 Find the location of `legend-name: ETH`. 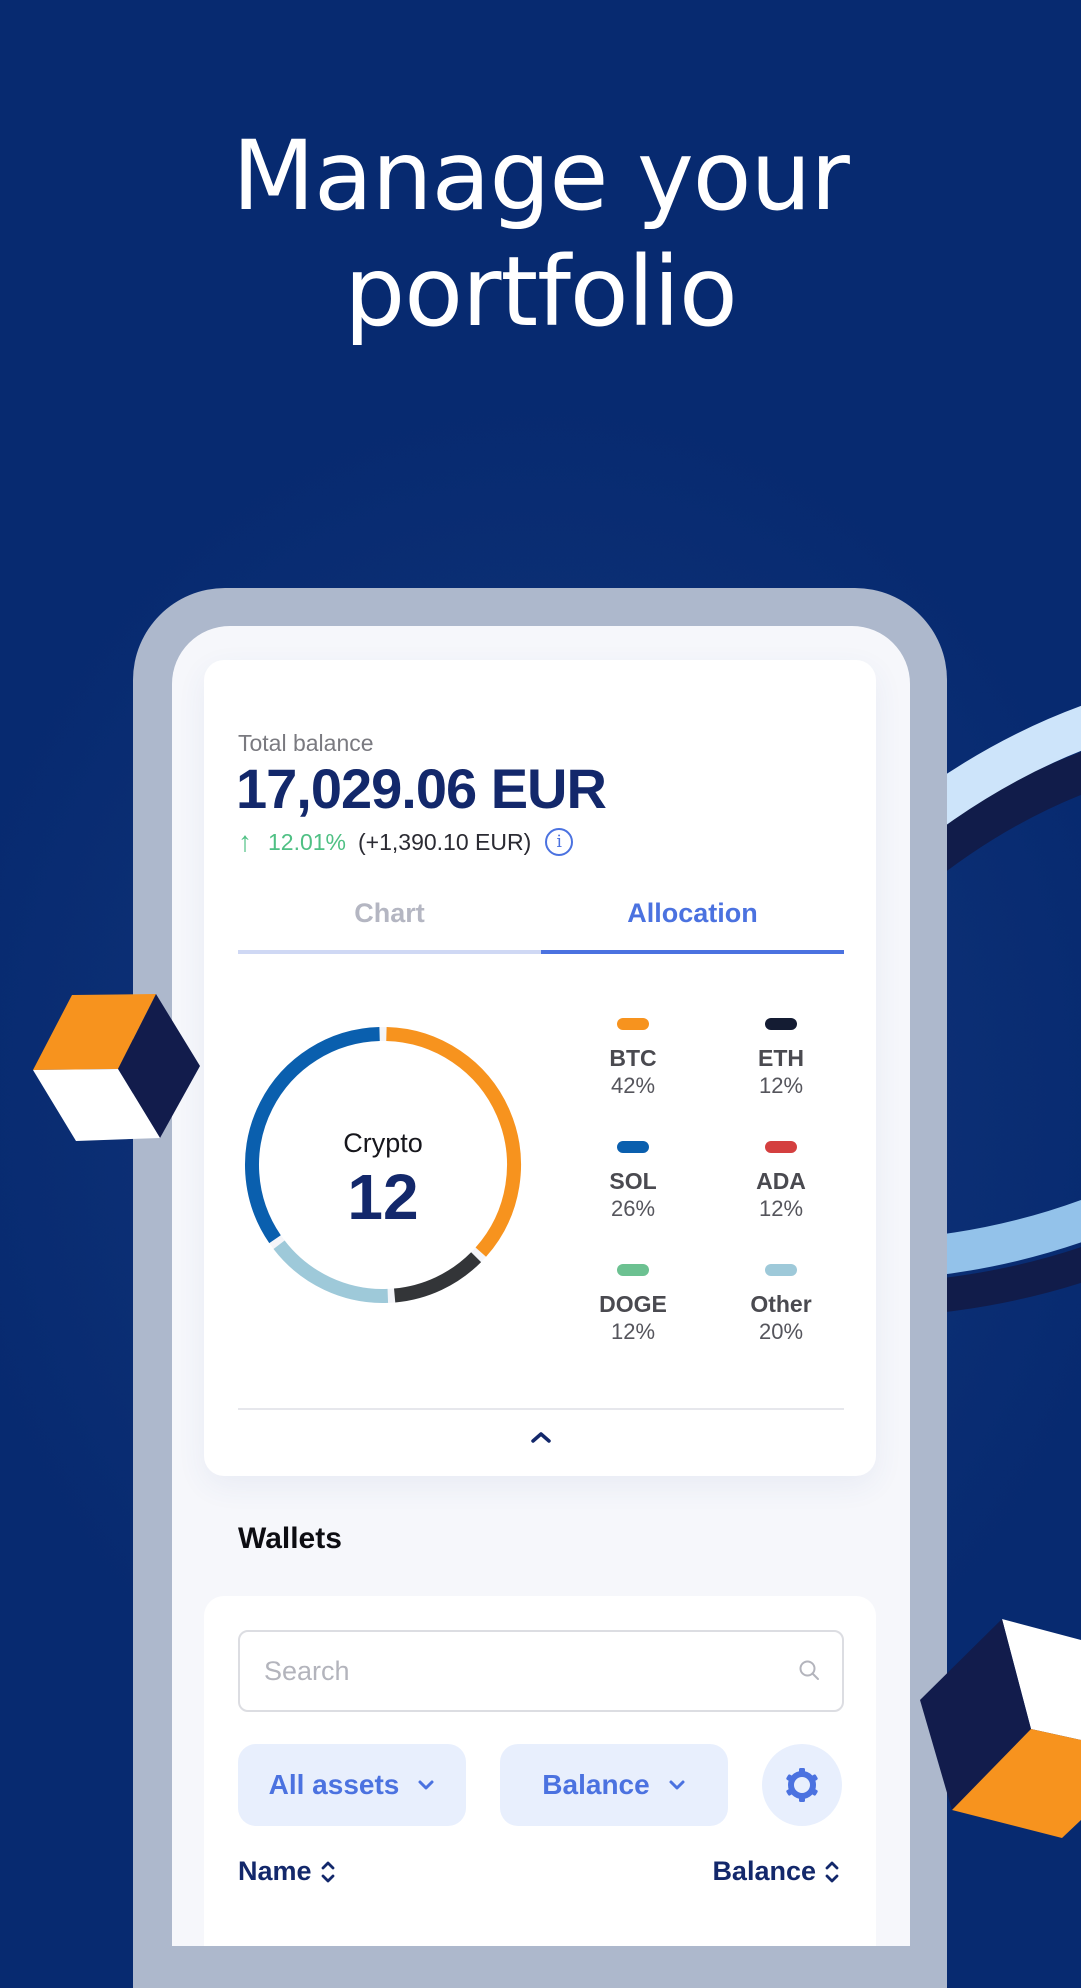

legend-name: ETH is located at coordinates (781, 1058).